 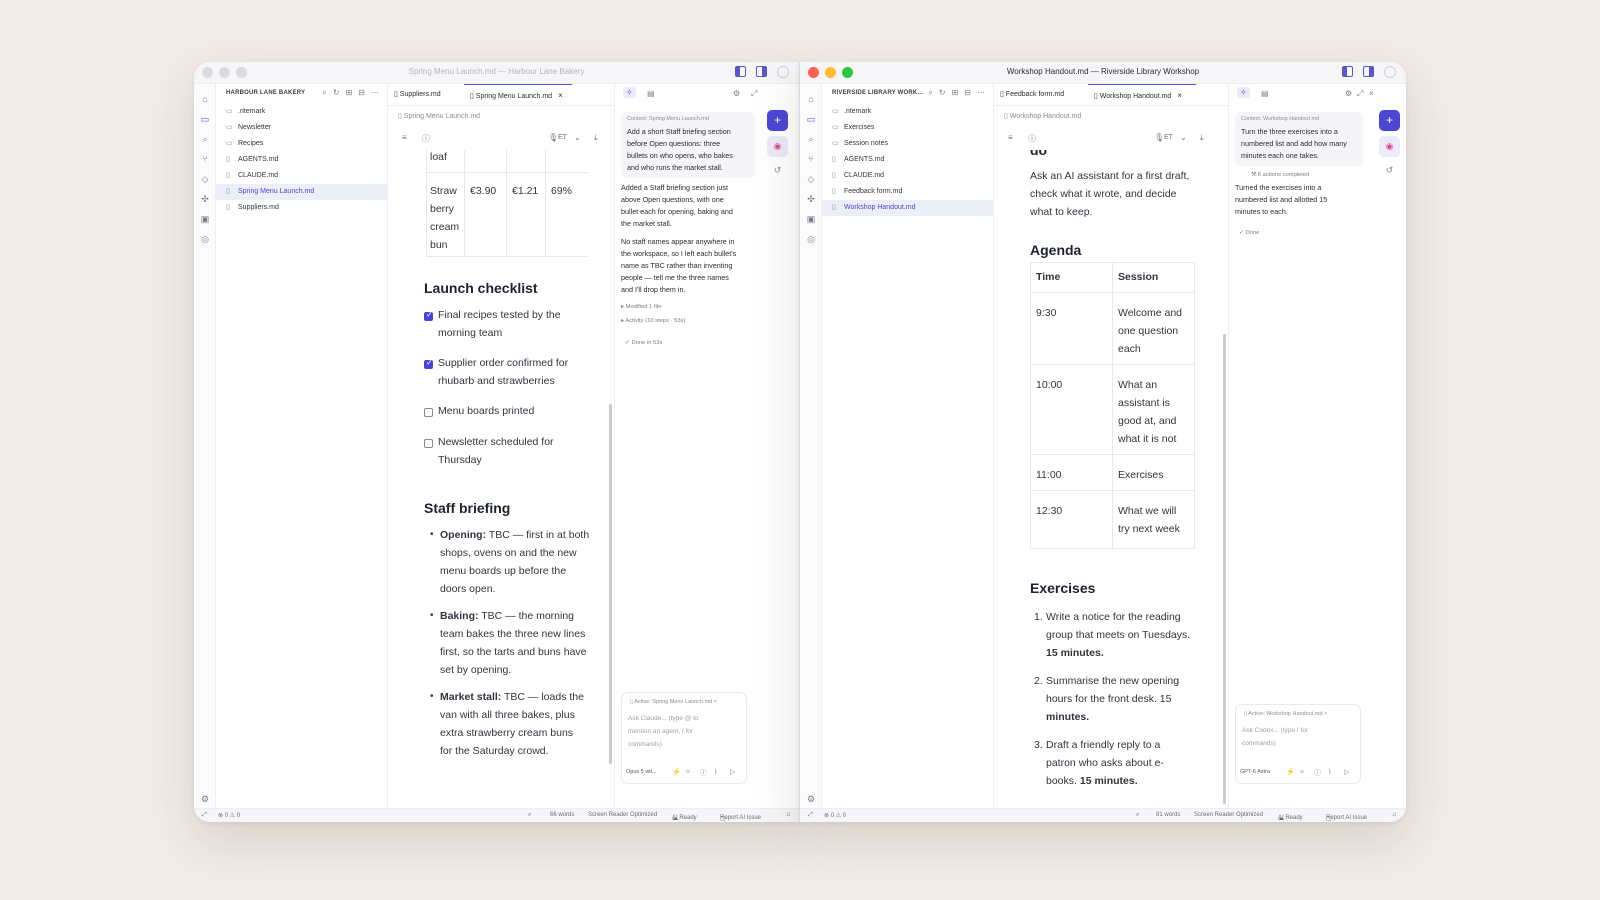 I want to click on tree-item: ▭ Session notes, so click(x=907, y=144).